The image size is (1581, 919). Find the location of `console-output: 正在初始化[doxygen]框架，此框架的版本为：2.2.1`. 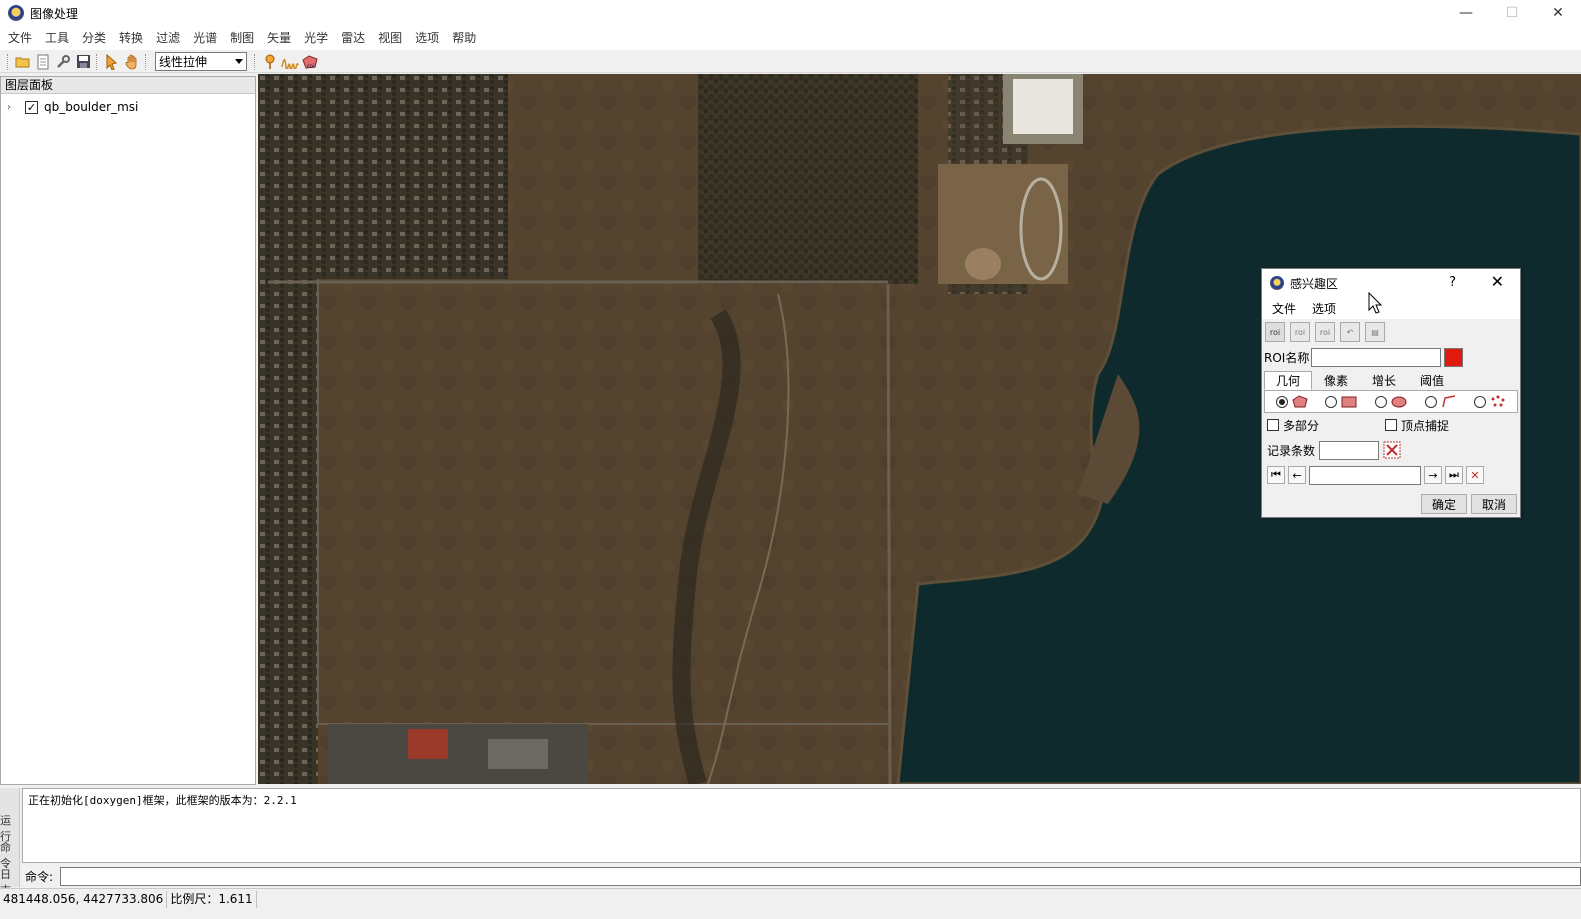

console-output: 正在初始化[doxygen]框架，此框架的版本为：2.2.1 is located at coordinates (801, 825).